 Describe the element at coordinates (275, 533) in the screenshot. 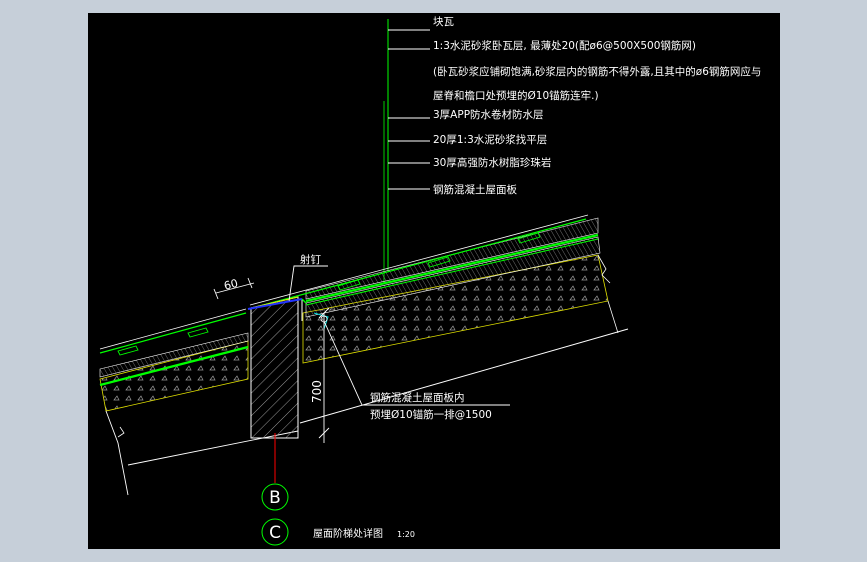

I see `axis-c-label: C` at that location.